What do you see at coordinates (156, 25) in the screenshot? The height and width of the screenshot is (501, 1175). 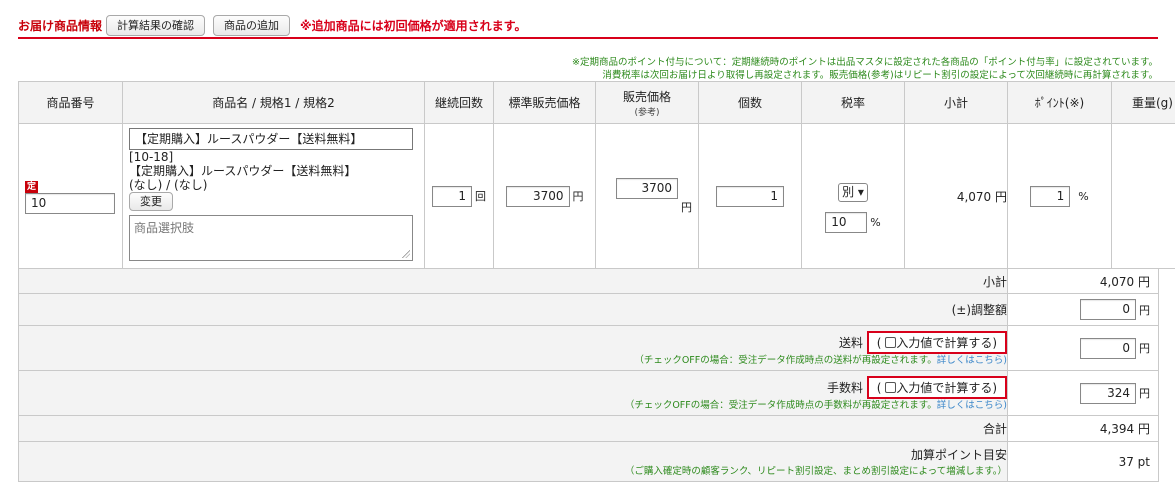 I see `confirm-calculation-button: 計算結果の確認` at bounding box center [156, 25].